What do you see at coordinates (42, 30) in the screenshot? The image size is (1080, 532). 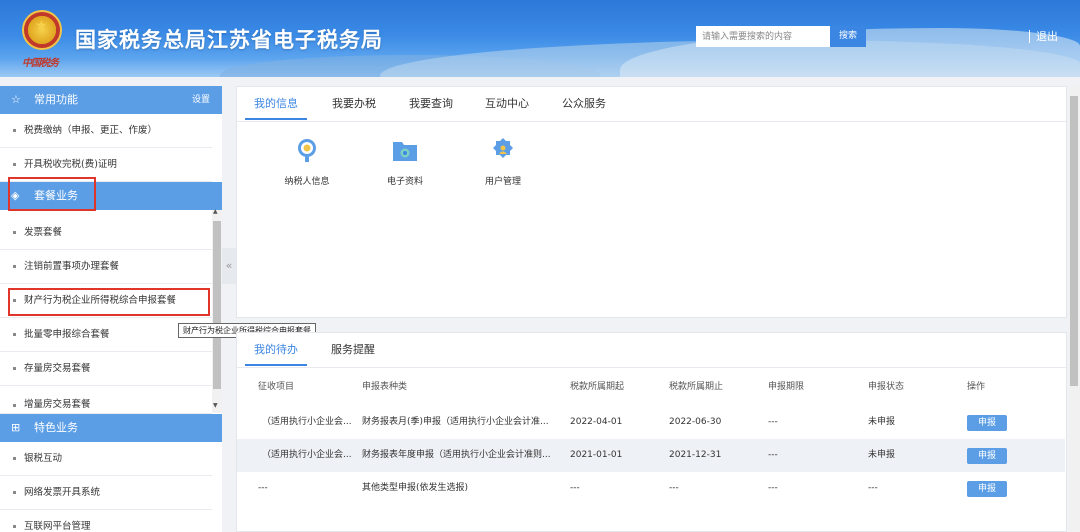 I see `tax-emblem-icon: ★` at bounding box center [42, 30].